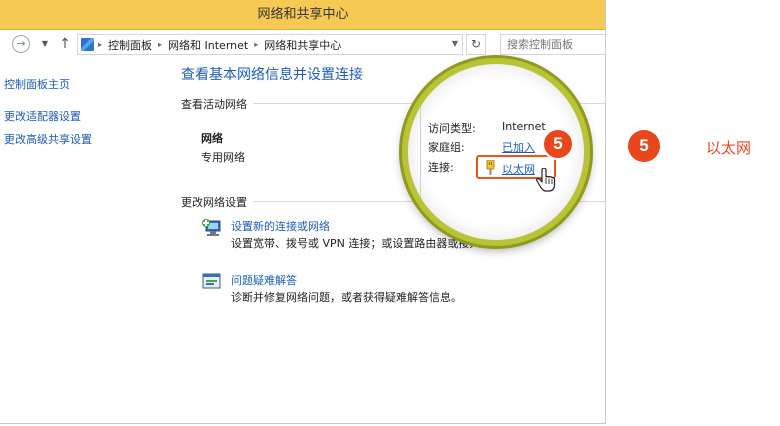 The image size is (780, 426). Describe the element at coordinates (280, 226) in the screenshot. I see `setup-connection-link: 设置新的连接或网络` at that location.